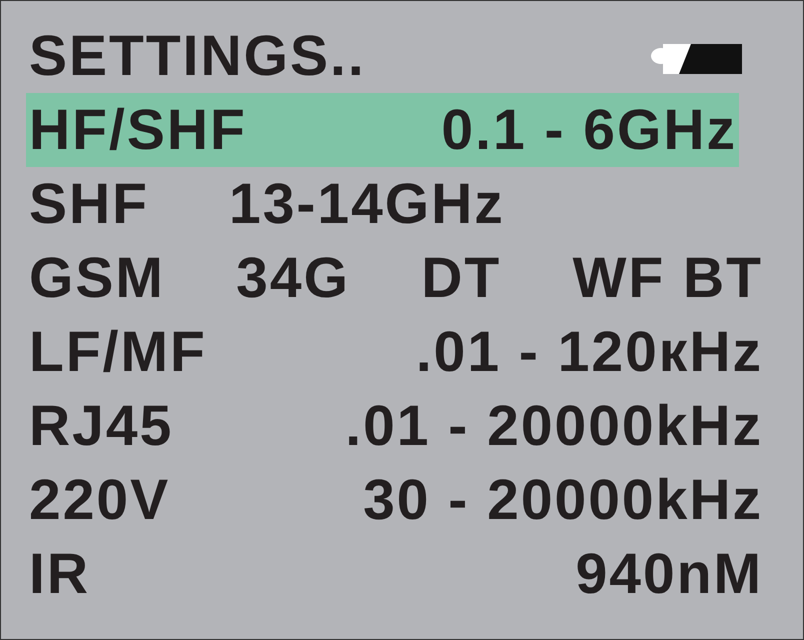 This screenshot has width=804, height=640. I want to click on menu-row: LF/MF .01 - 120кHz, so click(396, 352).